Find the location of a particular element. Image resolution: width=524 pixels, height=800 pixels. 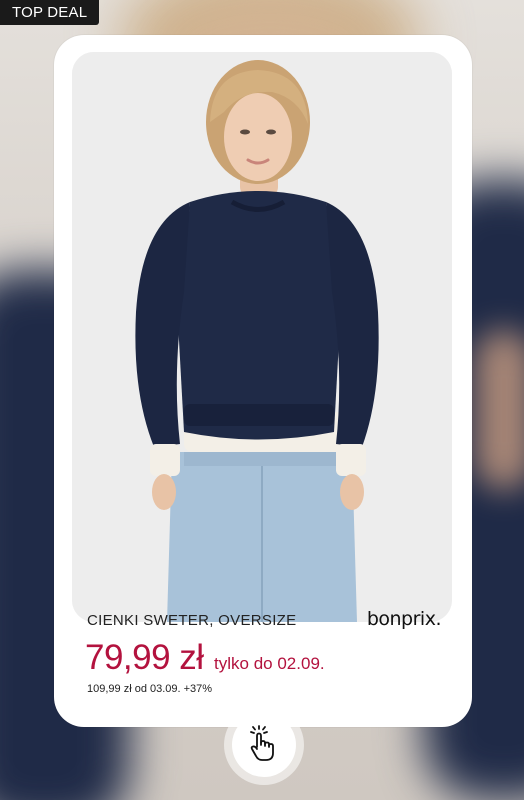

price-row: 79,99 zł tylko do 02.09. is located at coordinates (205, 658).